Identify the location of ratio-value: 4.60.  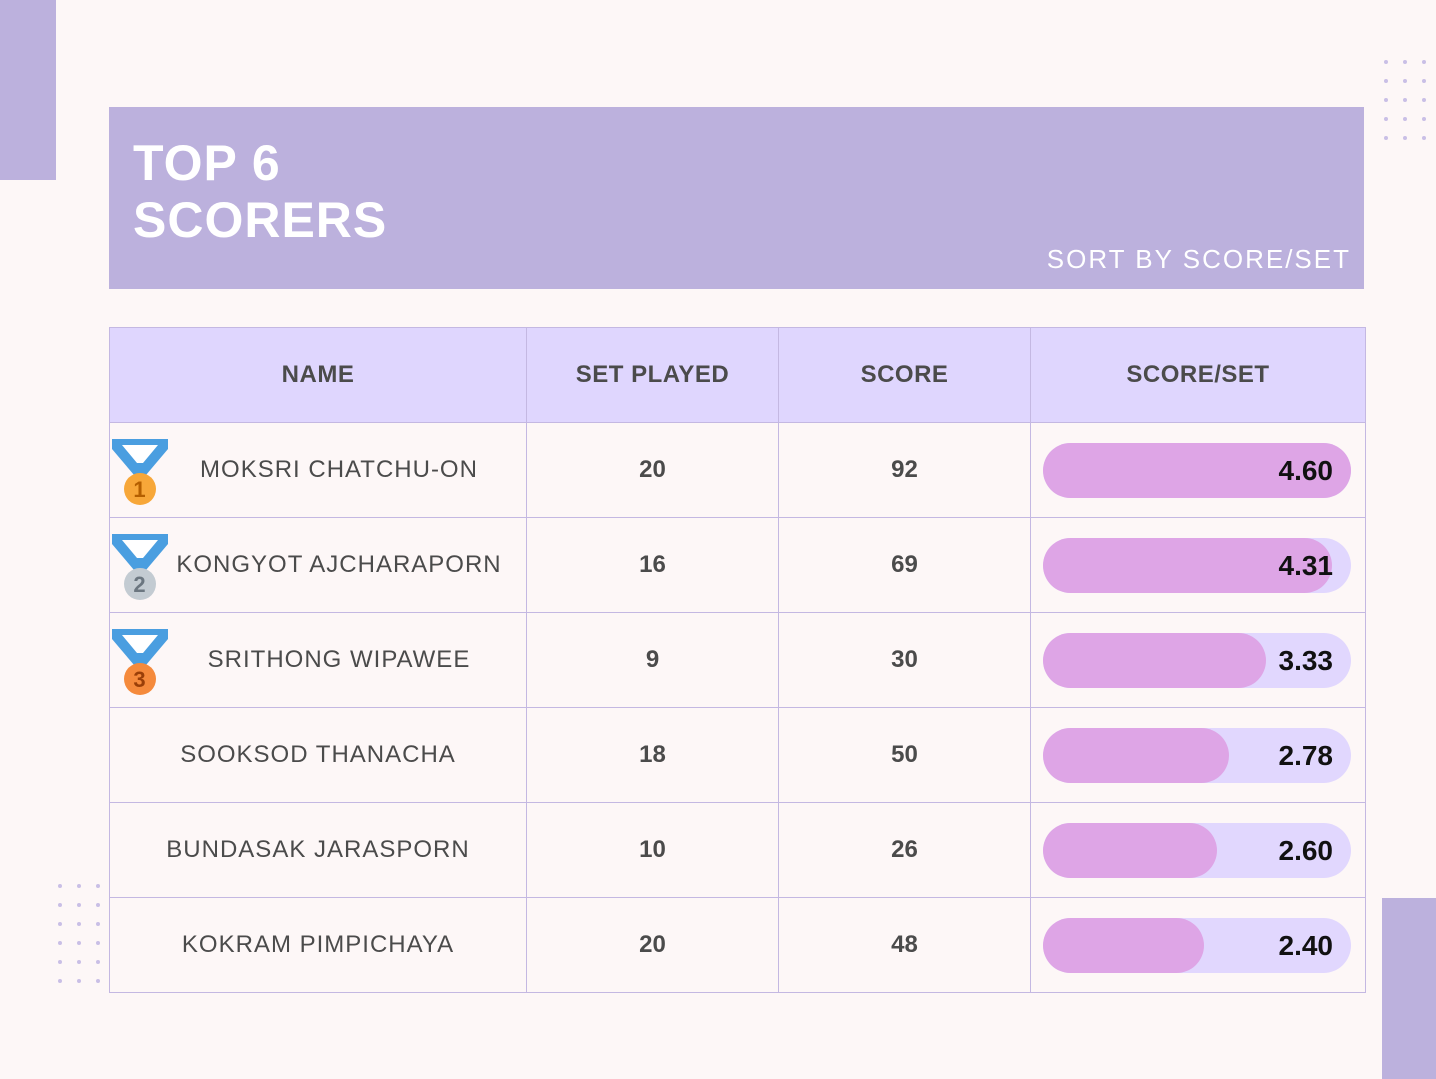
(1306, 470).